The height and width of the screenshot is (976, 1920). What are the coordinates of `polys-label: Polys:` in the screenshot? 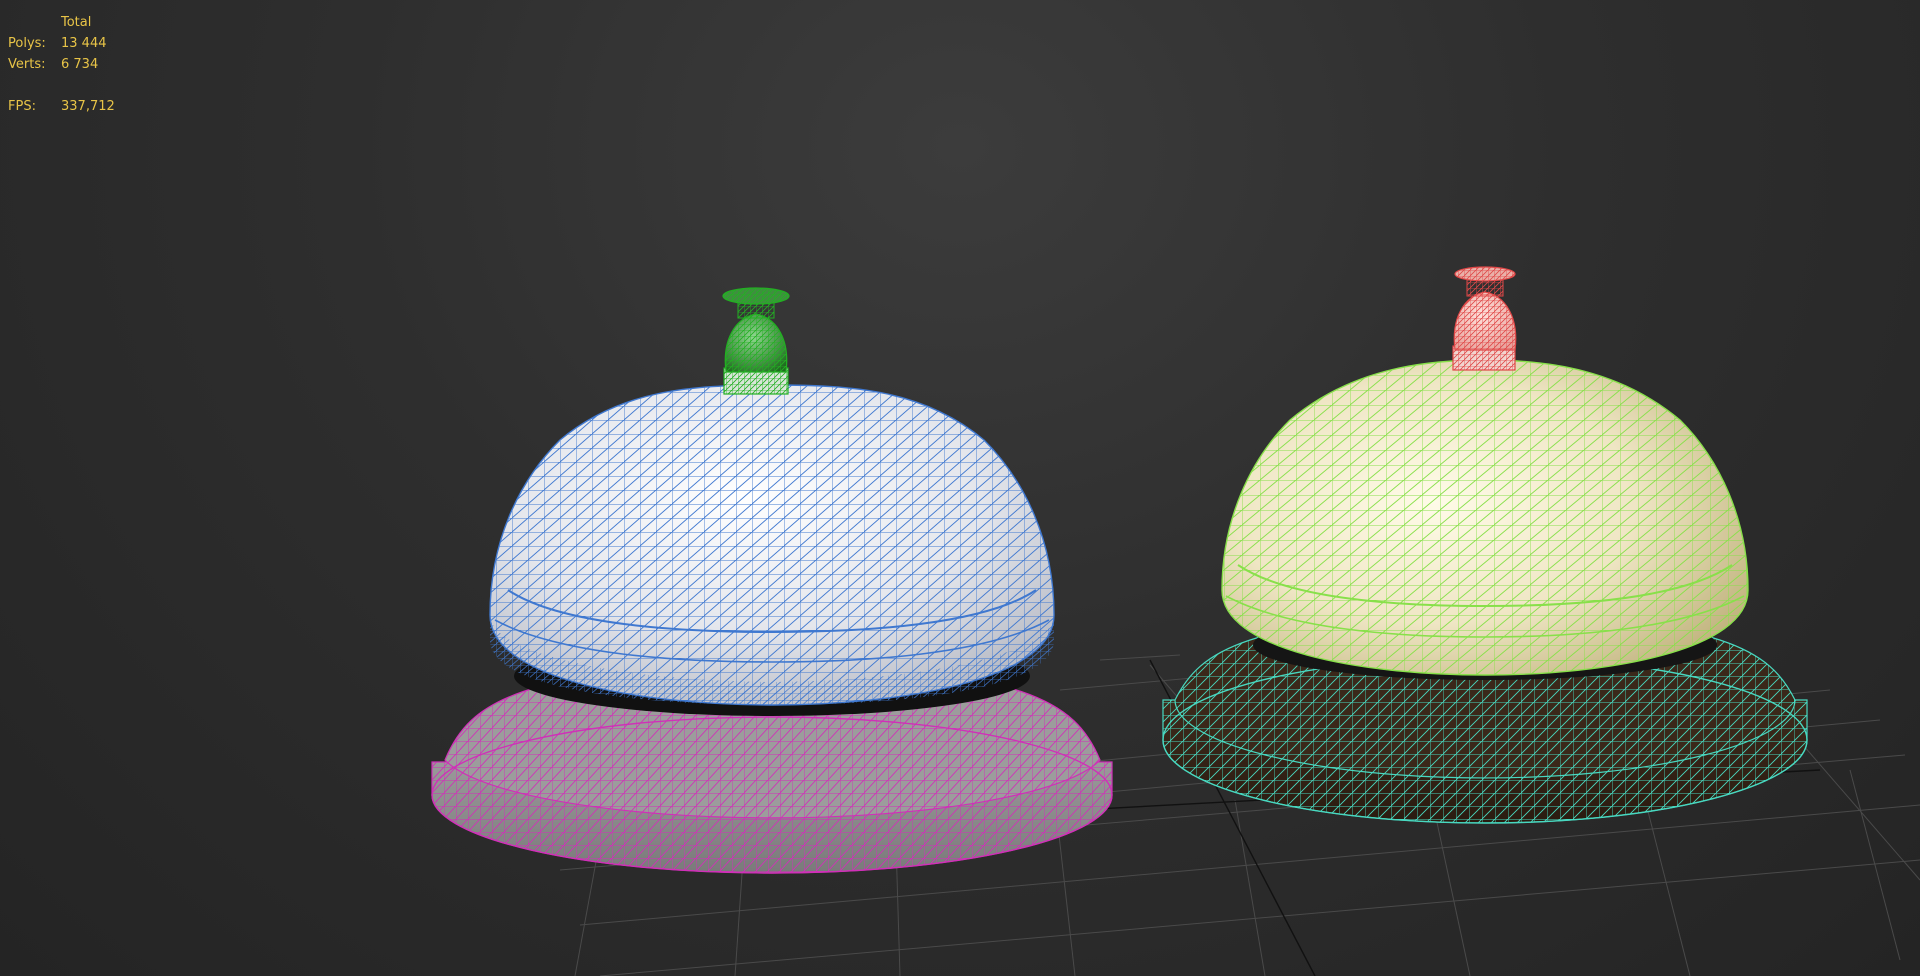 It's located at (27, 43).